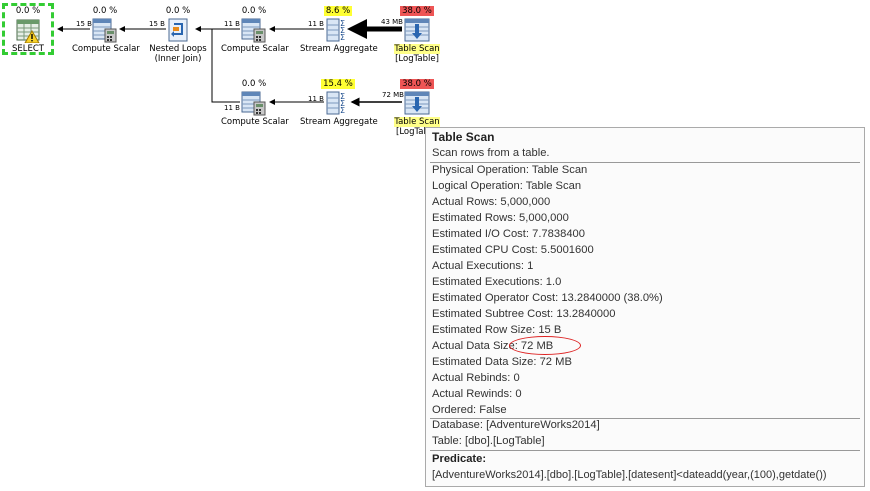 The image size is (870, 491). Describe the element at coordinates (502, 362) in the screenshot. I see `property-row: Estimated Data Size: 72 MB` at that location.